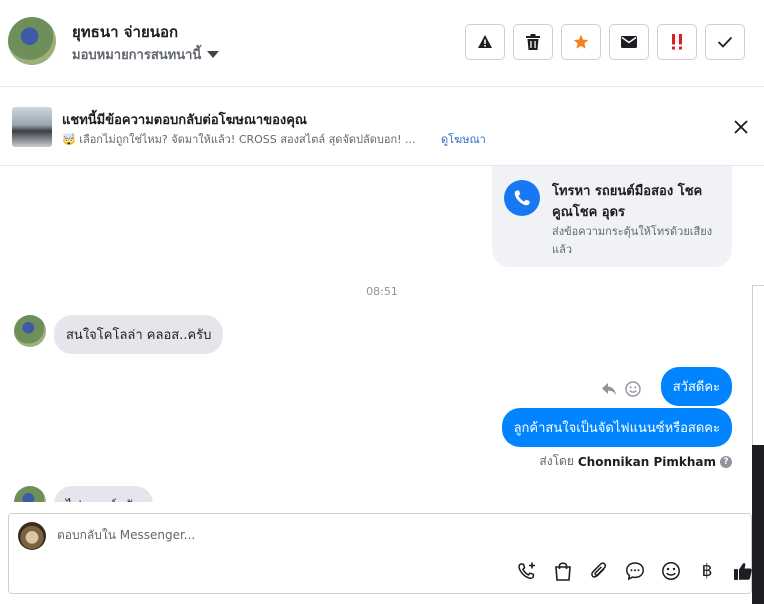 The image size is (764, 604). Describe the element at coordinates (382, 43) in the screenshot. I see `conversation-header: ยุทธนา จ่ายนอก มอบหมายการสนทนานี้` at that location.